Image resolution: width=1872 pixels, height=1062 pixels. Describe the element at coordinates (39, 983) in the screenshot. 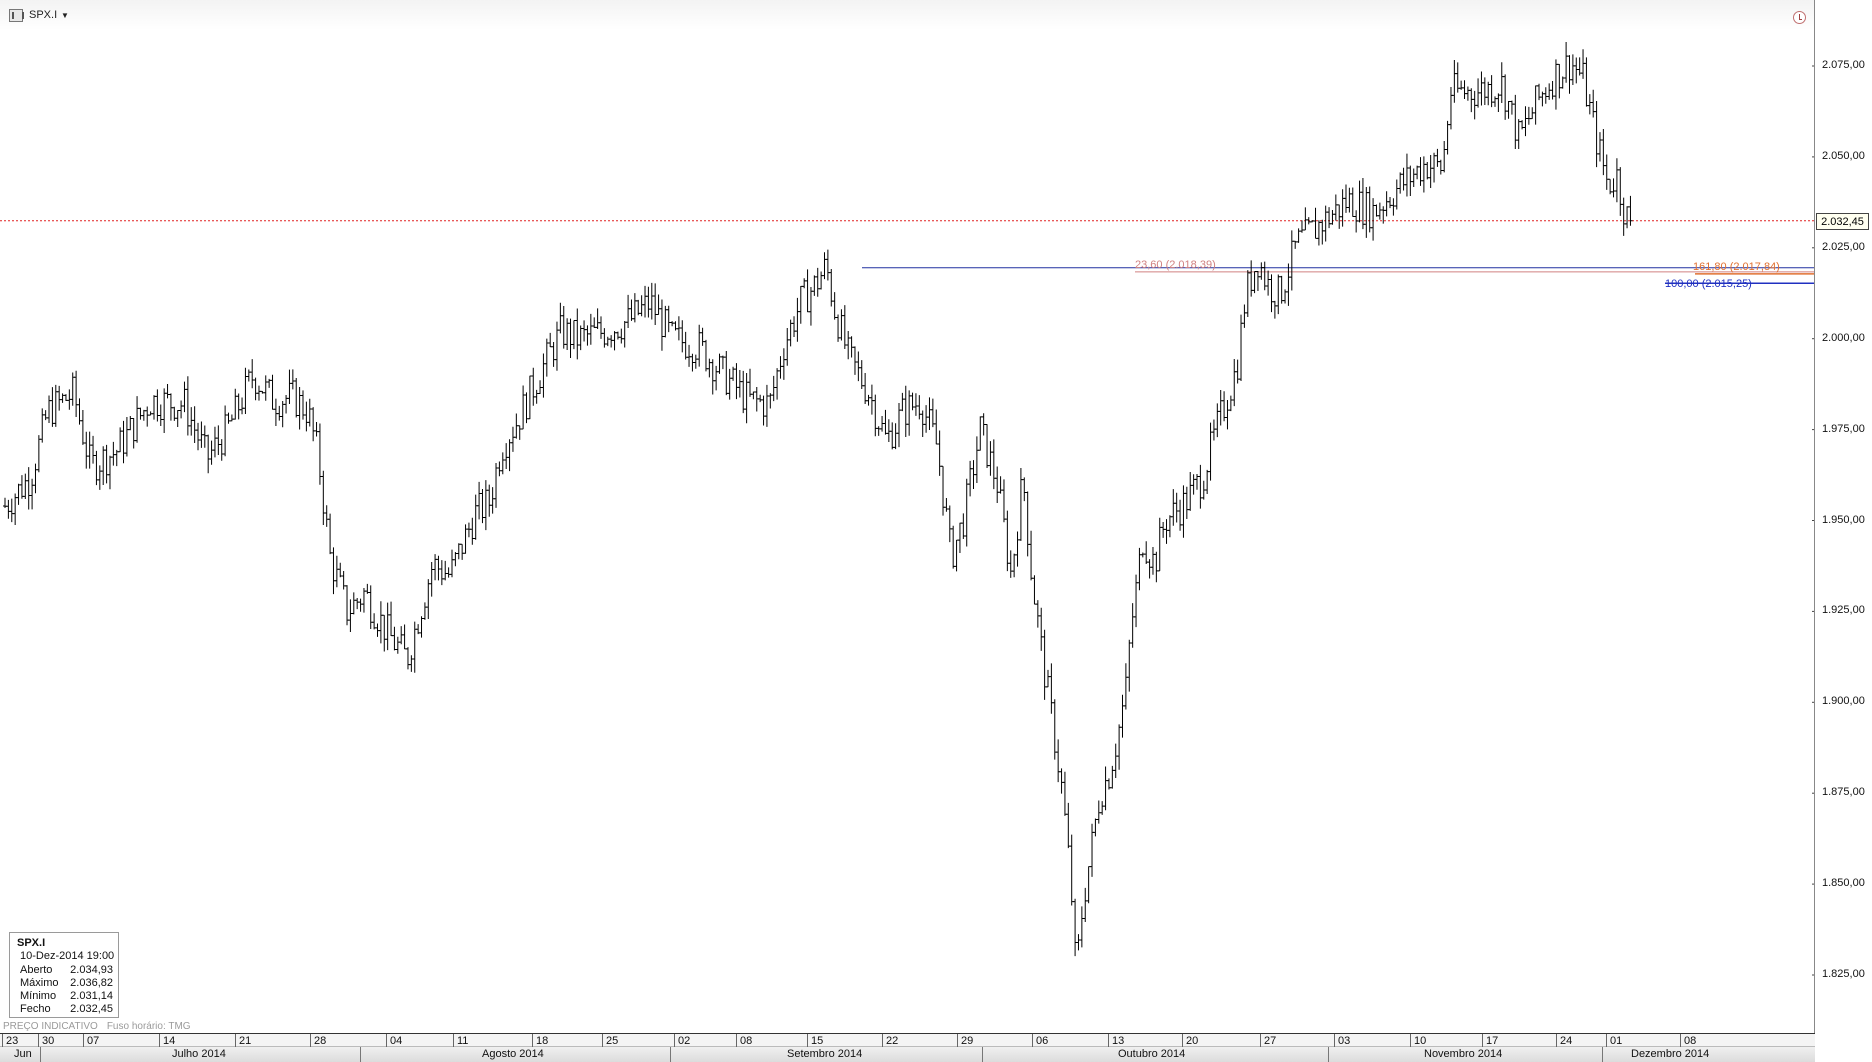

I see `info-label: Máximo` at that location.